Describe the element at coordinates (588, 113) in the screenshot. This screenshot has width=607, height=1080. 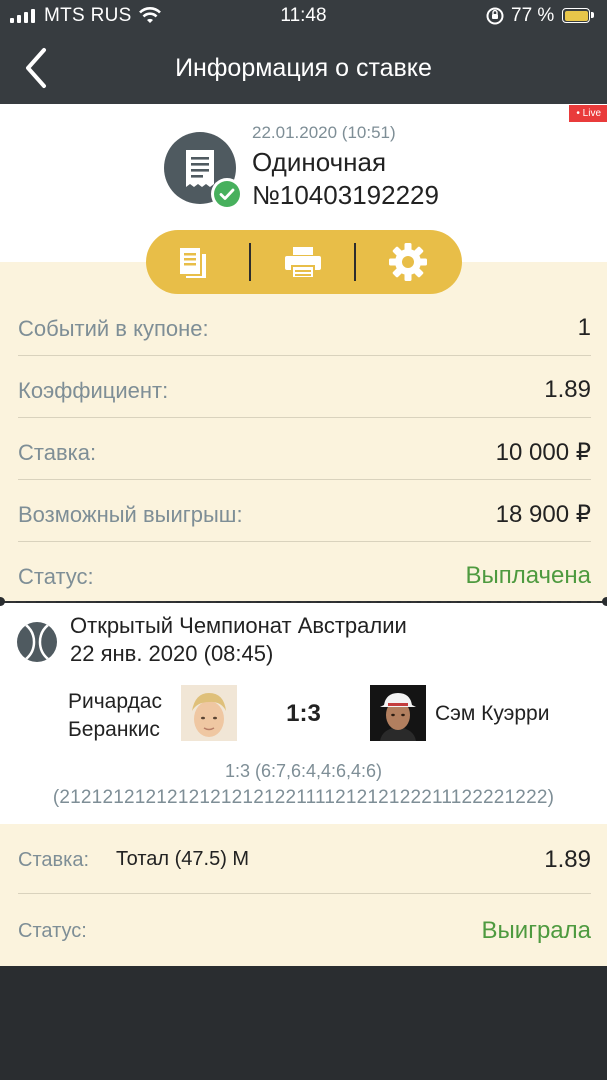
I see `live-badge: • Live` at that location.